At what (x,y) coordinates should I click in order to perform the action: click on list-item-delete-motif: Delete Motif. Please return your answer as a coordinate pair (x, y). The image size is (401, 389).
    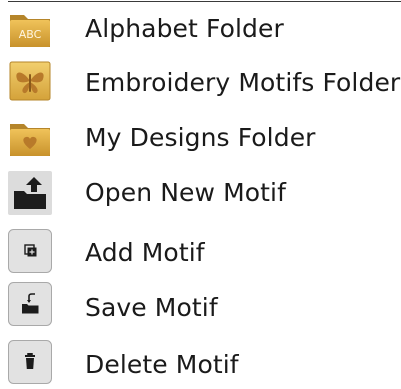
    Looking at the image, I should click on (200, 363).